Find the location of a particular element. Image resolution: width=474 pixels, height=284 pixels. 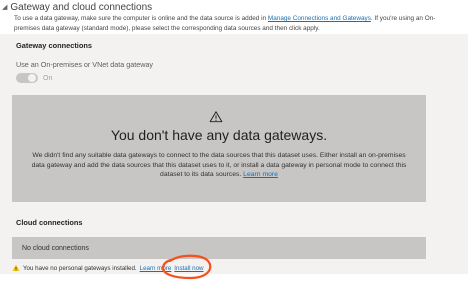

gateway-connections-heading: Gateway connections is located at coordinates (54, 45).